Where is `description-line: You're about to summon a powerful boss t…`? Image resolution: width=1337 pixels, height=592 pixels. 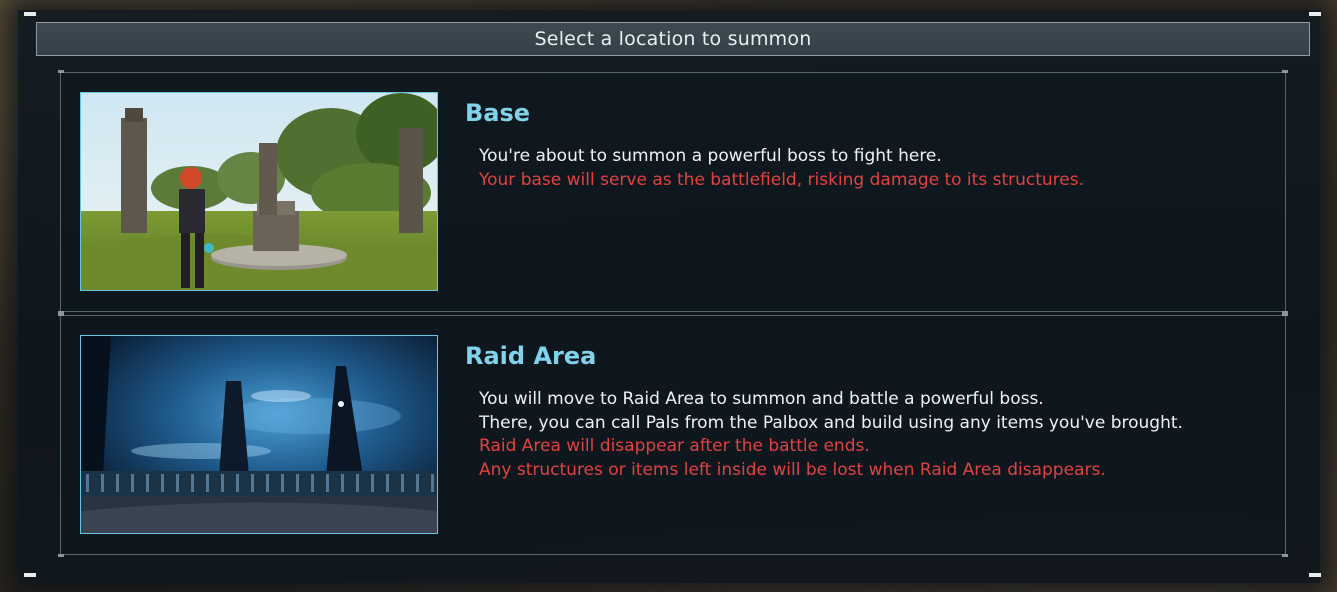 description-line: You're about to summon a powerful boss t… is located at coordinates (710, 156).